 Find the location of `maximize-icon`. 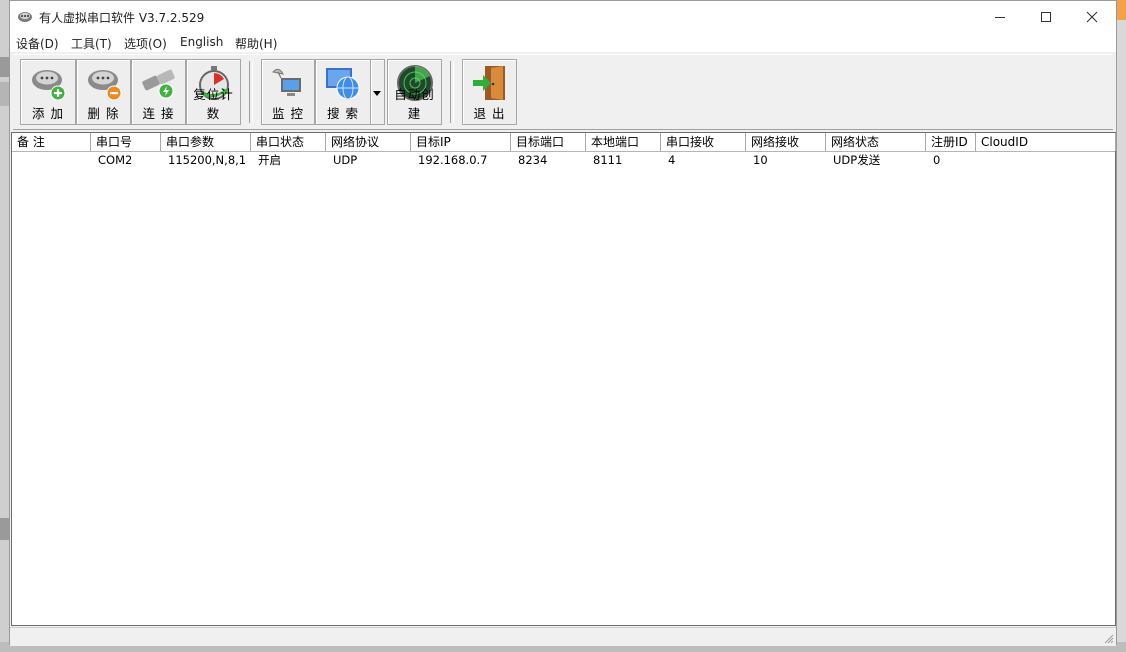

maximize-icon is located at coordinates (1046, 16).